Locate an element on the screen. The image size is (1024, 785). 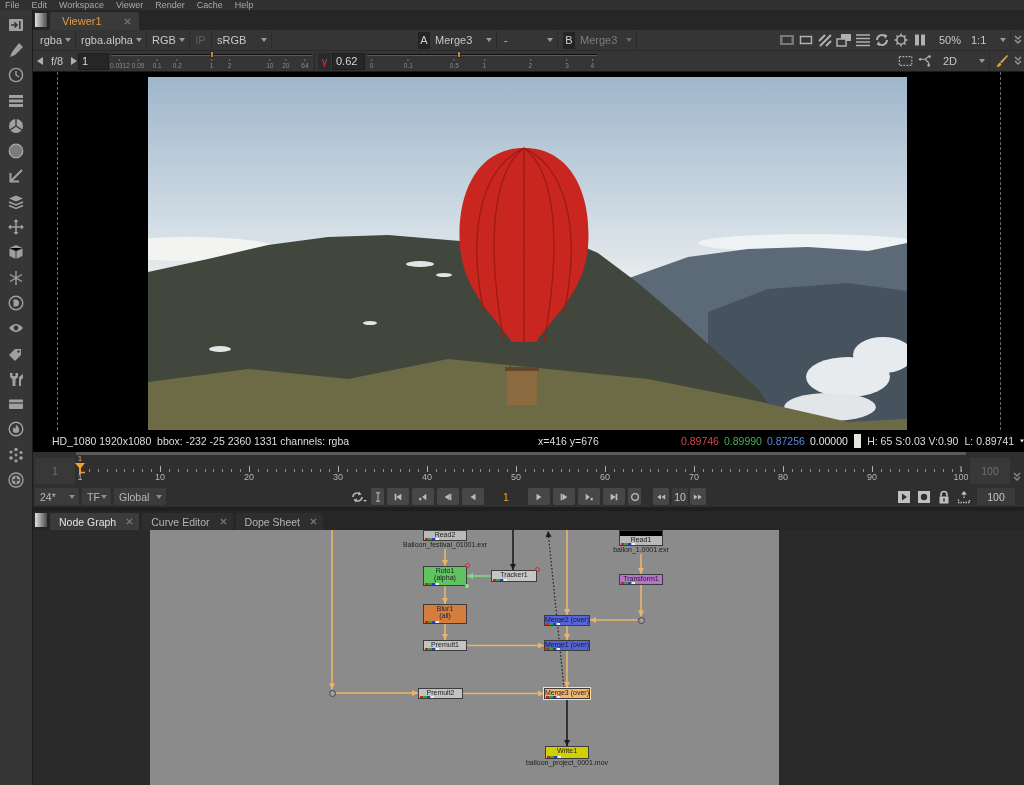
menu-item: Render is located at coordinates (170, 5).